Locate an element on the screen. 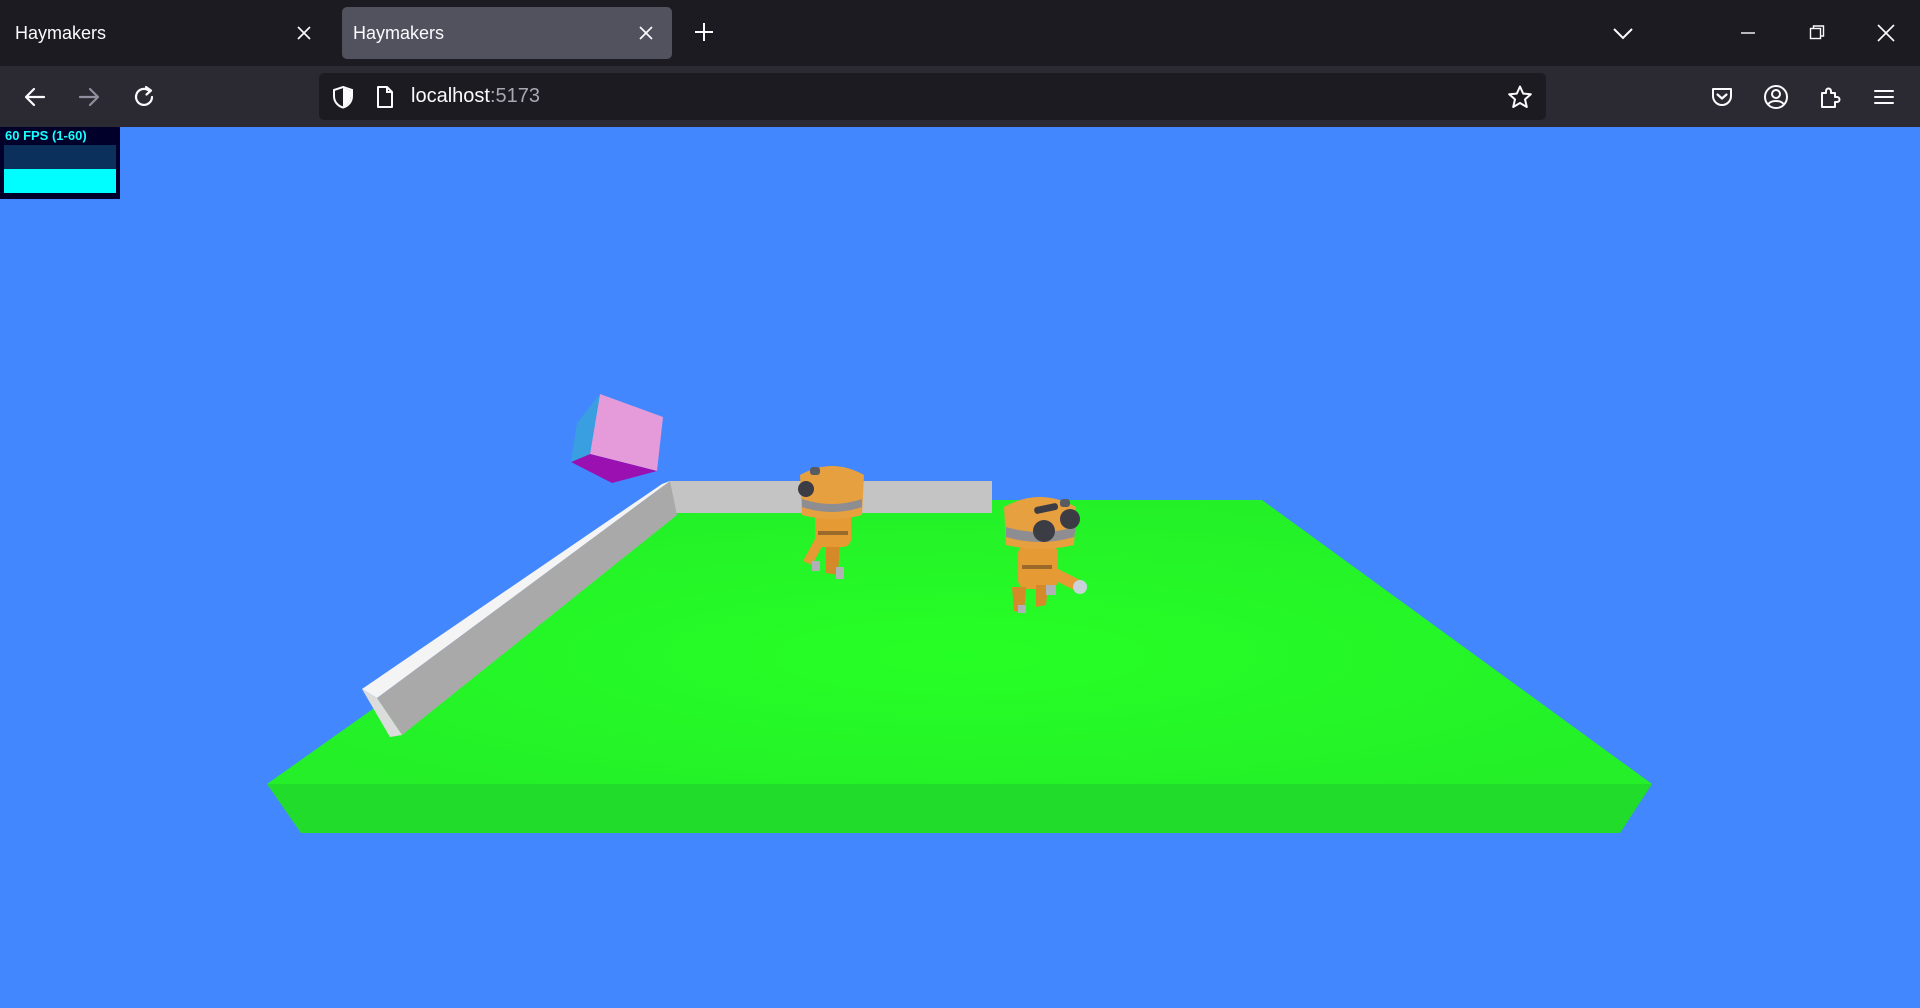  url-port: :5173 is located at coordinates (514, 96).